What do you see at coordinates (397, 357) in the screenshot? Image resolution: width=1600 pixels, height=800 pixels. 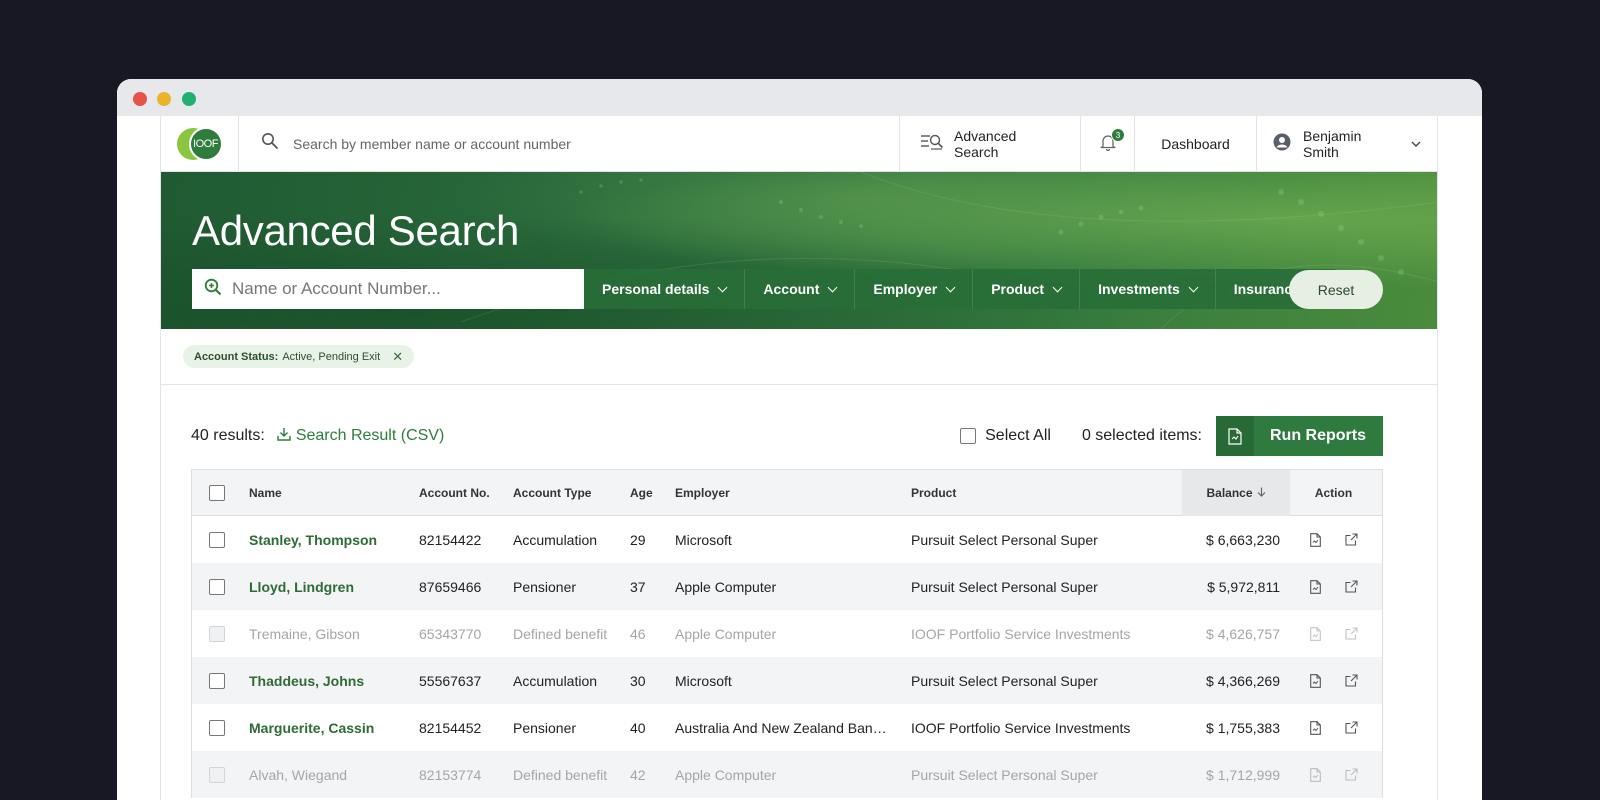 I see `remove-filter-icon: ✕` at bounding box center [397, 357].